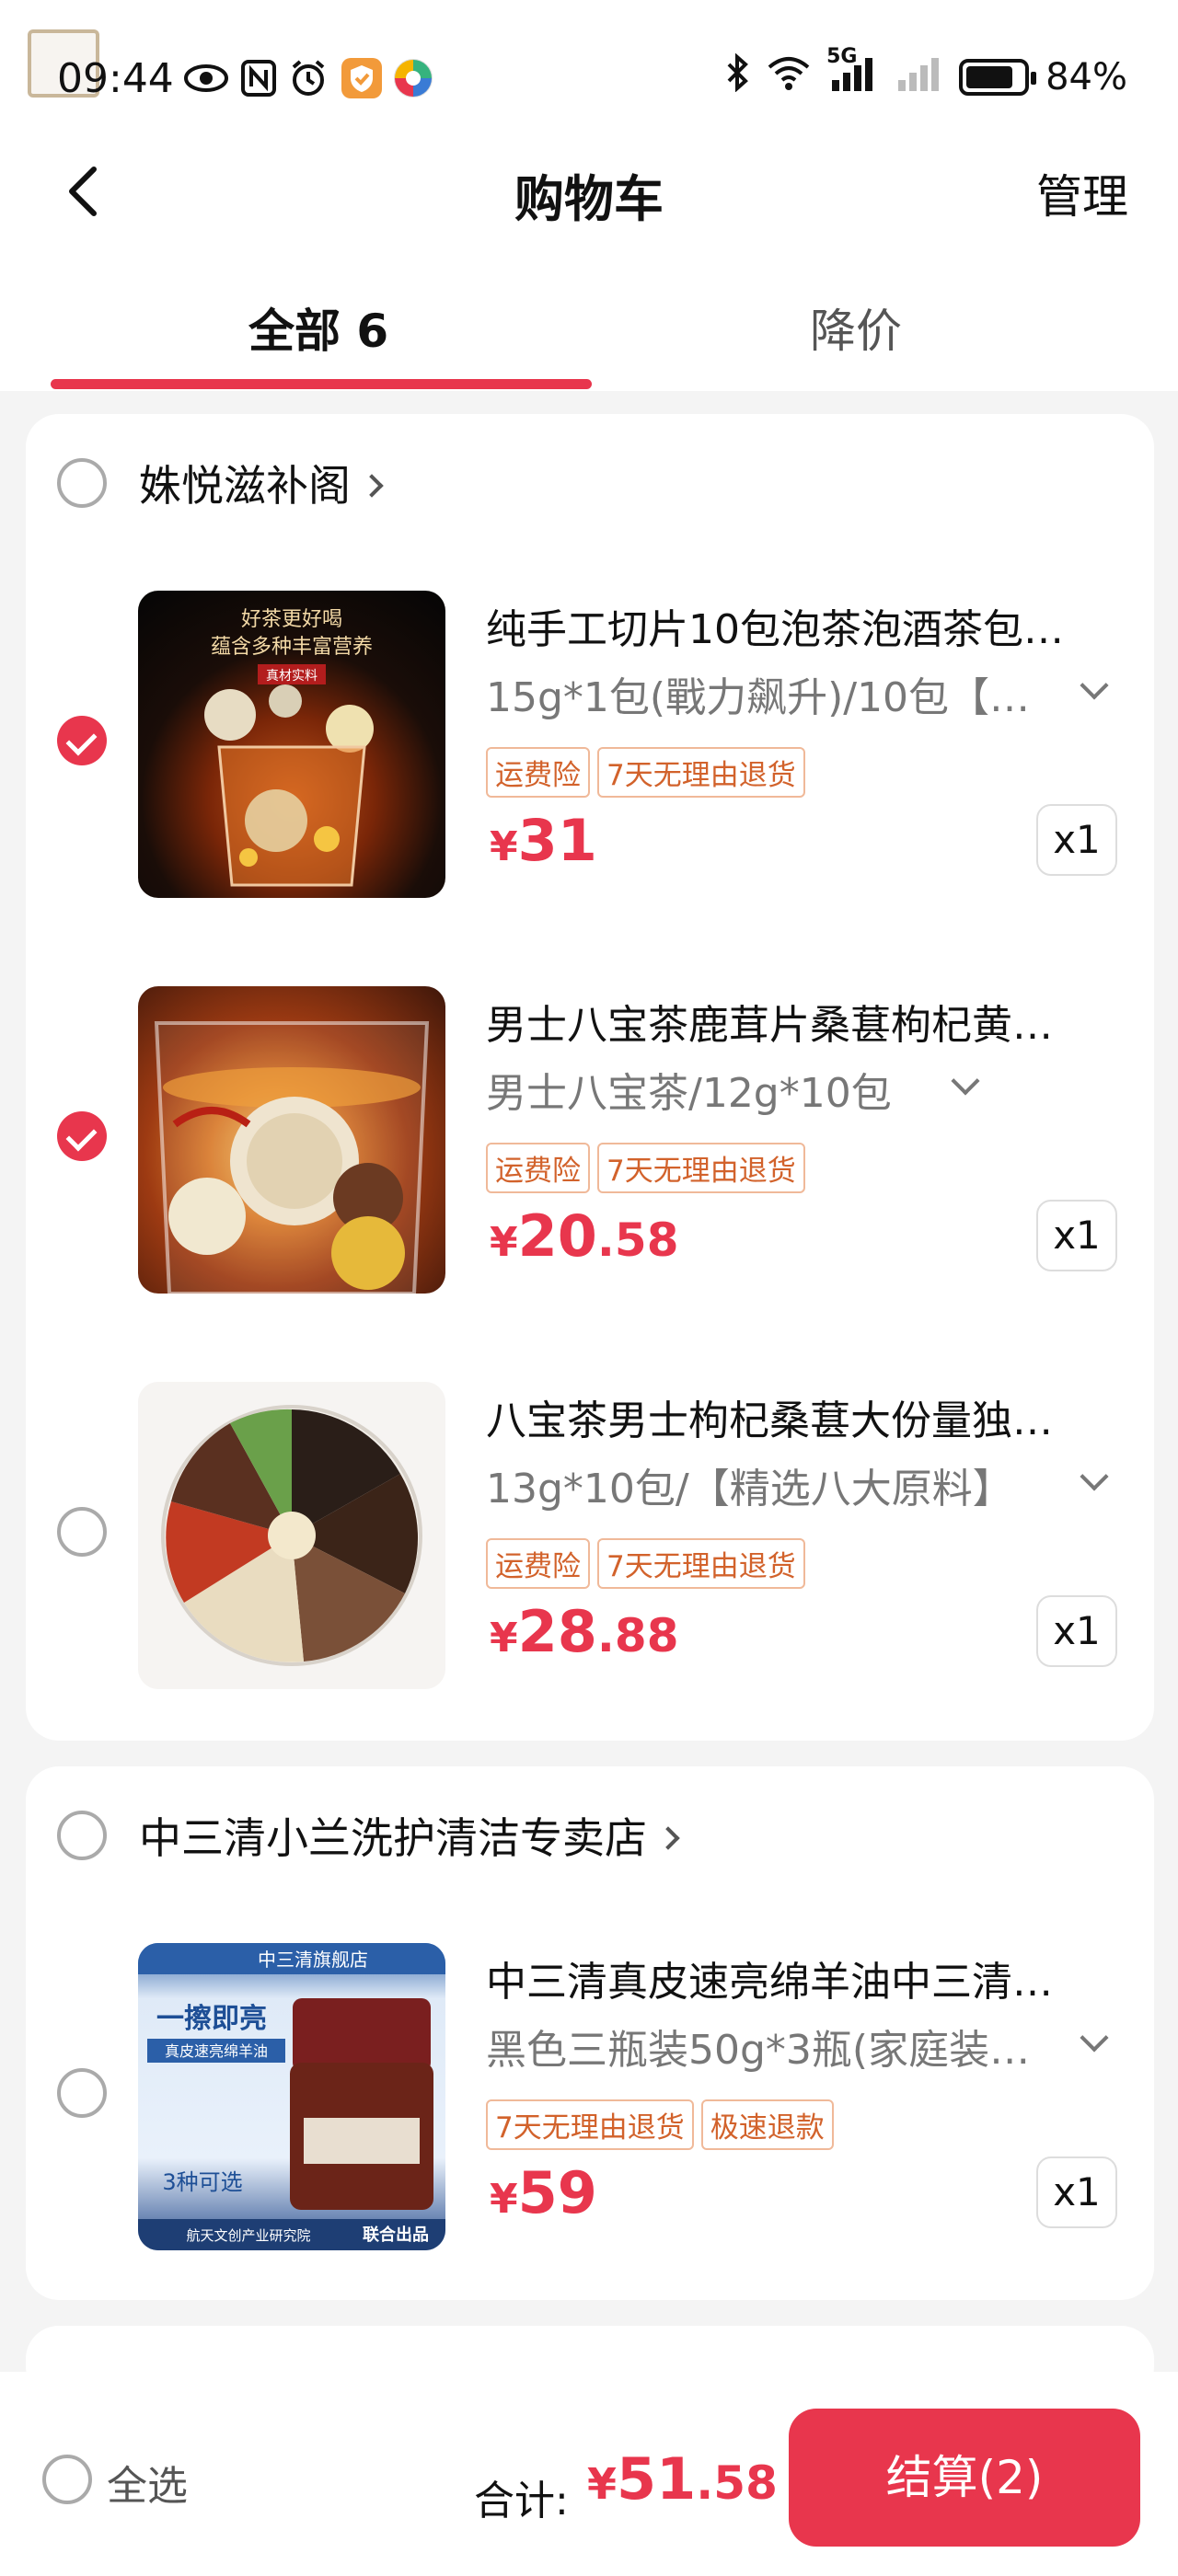 This screenshot has width=1178, height=2576. Describe the element at coordinates (682, 2479) in the screenshot. I see `total-price: ¥51.58` at that location.